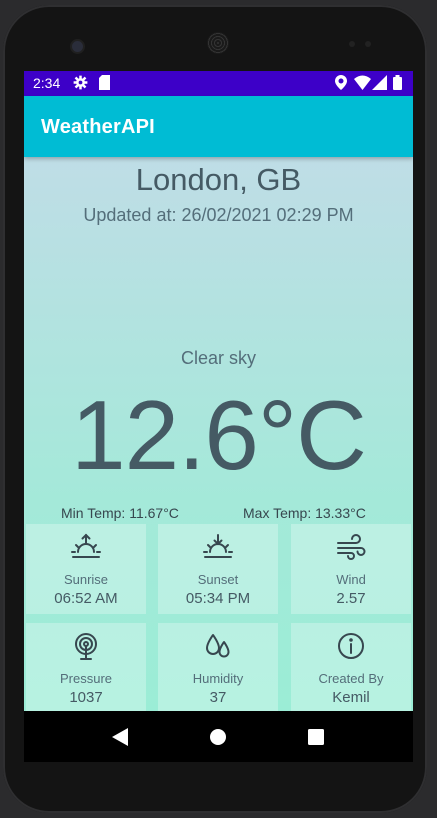  Describe the element at coordinates (218, 549) in the screenshot. I see `sunset-icon` at that location.